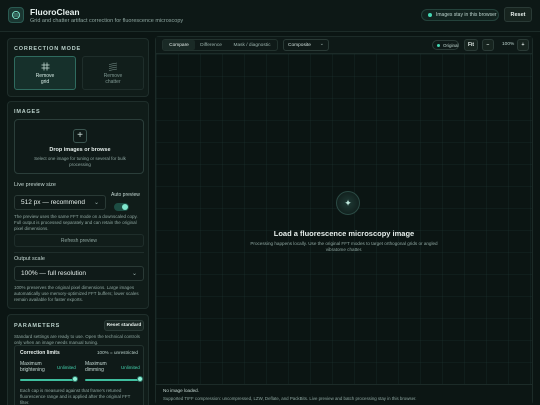 The image size is (540, 405). I want to click on live-preview-size-select: 512 px — recommend ⌄, so click(60, 202).